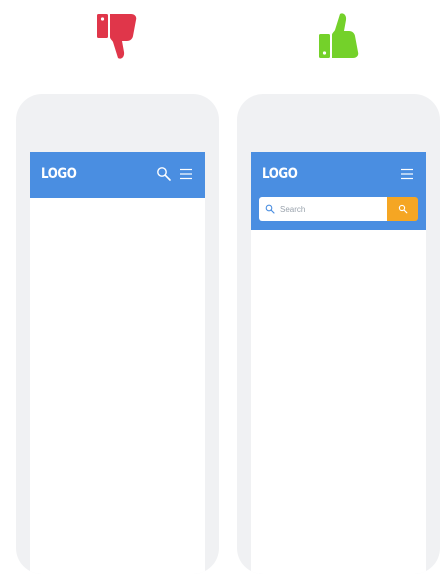 Image resolution: width=440 pixels, height=574 pixels. What do you see at coordinates (117, 36) in the screenshot?
I see `thumbs-down-icon` at bounding box center [117, 36].